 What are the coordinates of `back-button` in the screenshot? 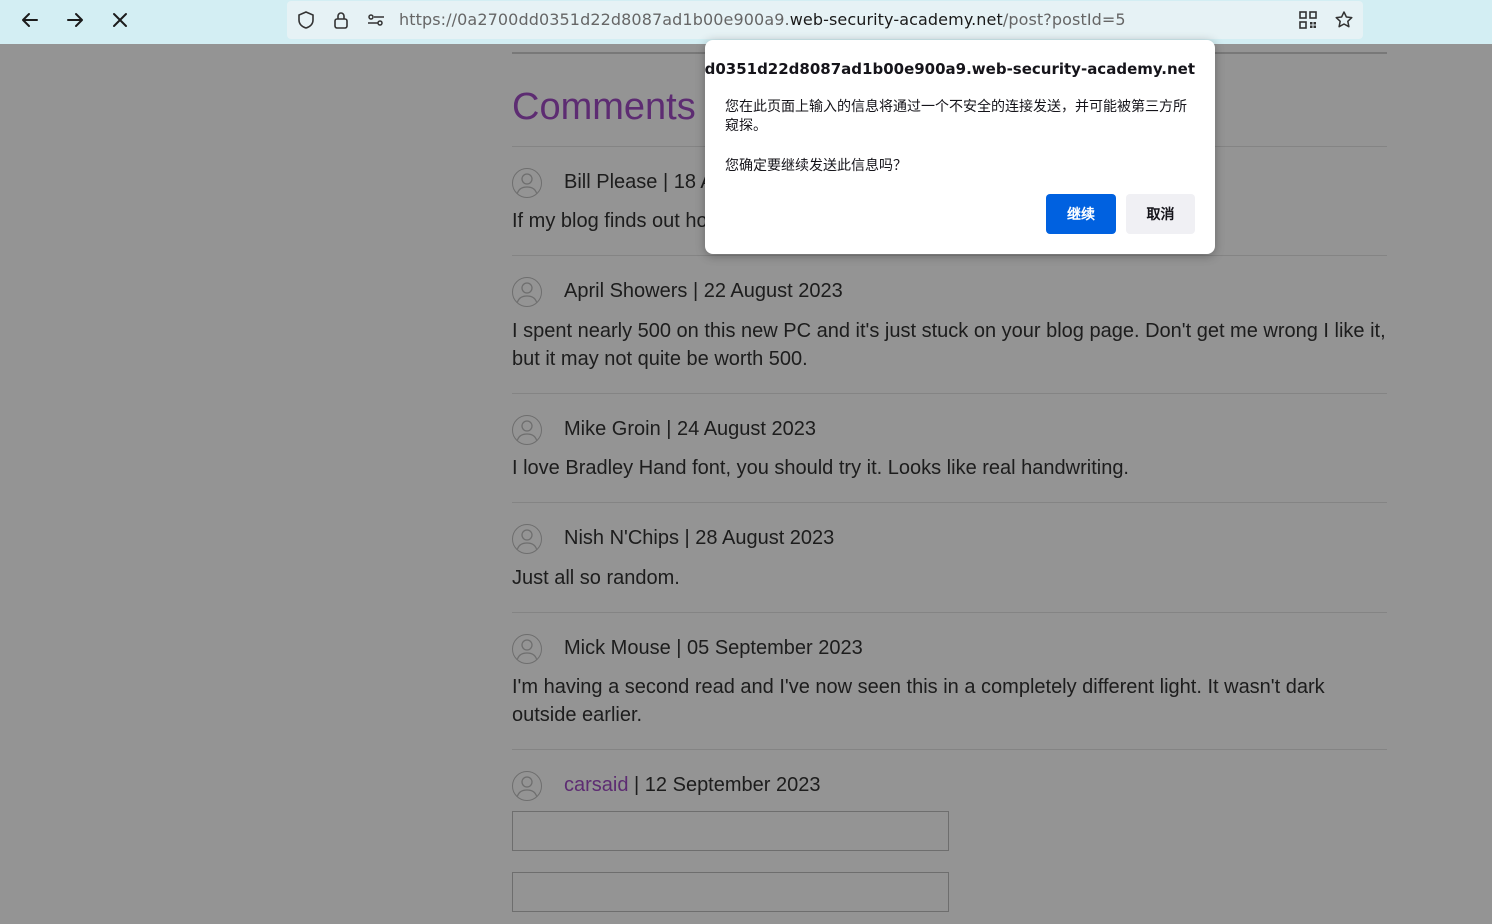 It's located at (30, 20).